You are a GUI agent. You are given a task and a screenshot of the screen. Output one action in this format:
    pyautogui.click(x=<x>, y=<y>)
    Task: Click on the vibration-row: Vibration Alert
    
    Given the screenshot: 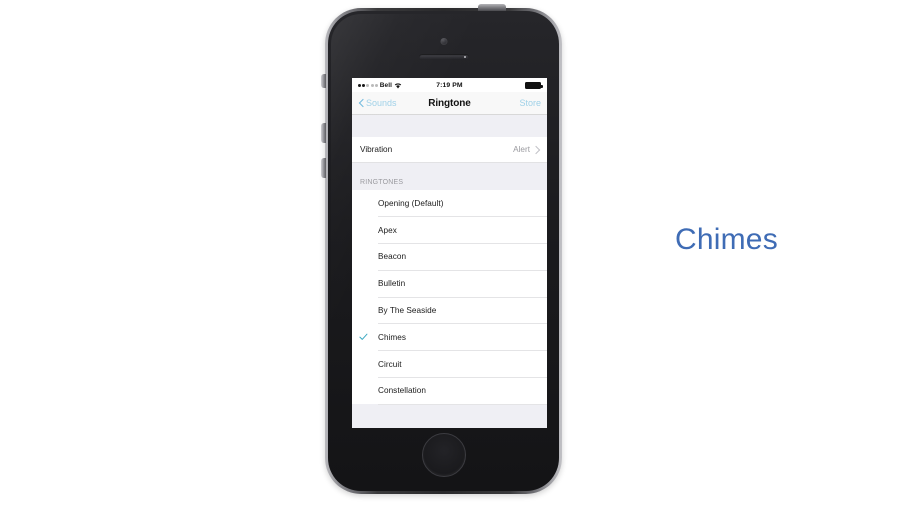 What is the action you would take?
    pyautogui.click(x=449, y=150)
    